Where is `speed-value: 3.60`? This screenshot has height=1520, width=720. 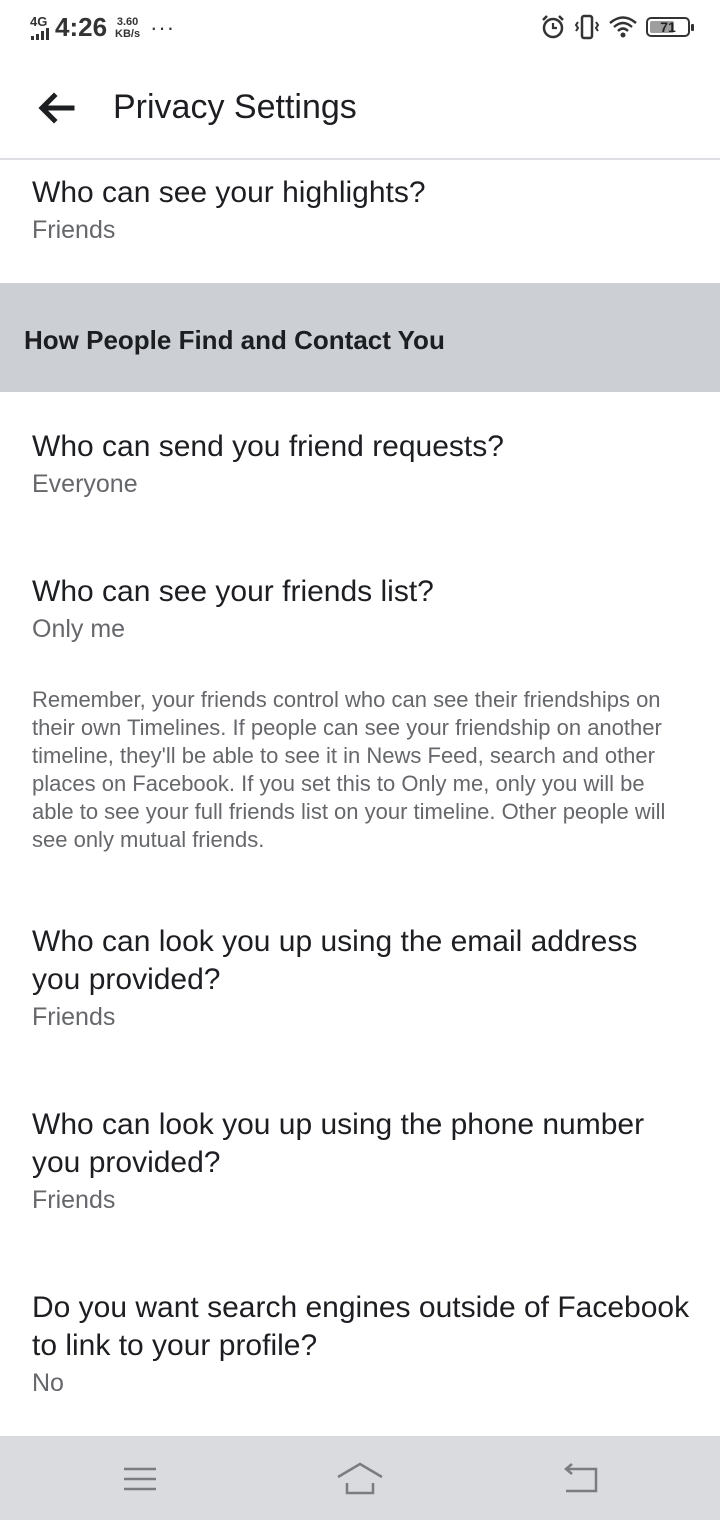 speed-value: 3.60 is located at coordinates (127, 21).